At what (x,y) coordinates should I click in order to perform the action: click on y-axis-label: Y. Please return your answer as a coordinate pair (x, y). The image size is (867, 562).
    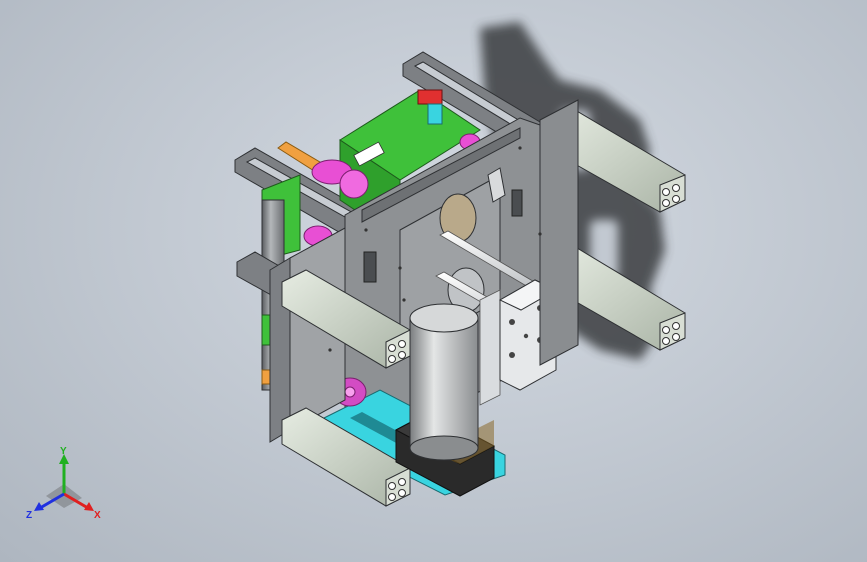
    Looking at the image, I should click on (63, 451).